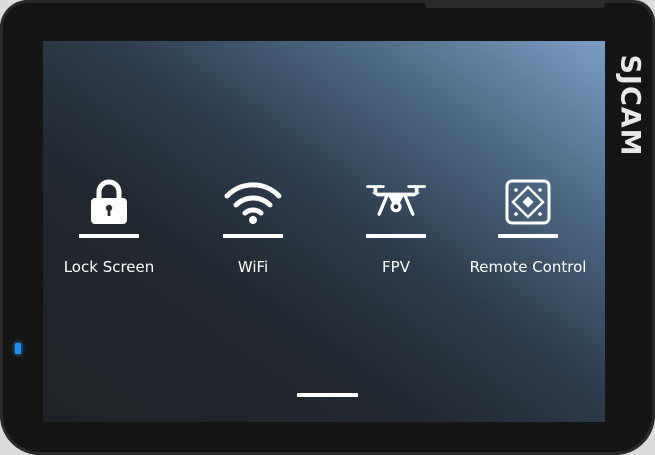  Describe the element at coordinates (109, 231) in the screenshot. I see `menu-item-lock-screen: Lock Screen` at that location.